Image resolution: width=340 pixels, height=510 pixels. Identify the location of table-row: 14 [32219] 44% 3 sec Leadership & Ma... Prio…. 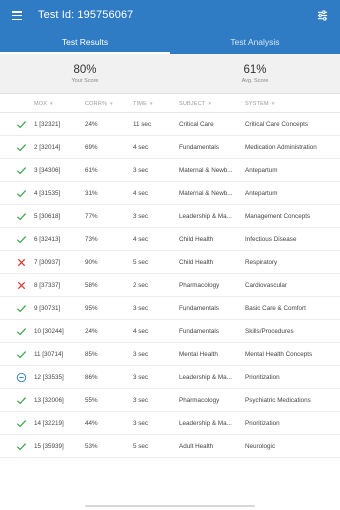
(170, 423).